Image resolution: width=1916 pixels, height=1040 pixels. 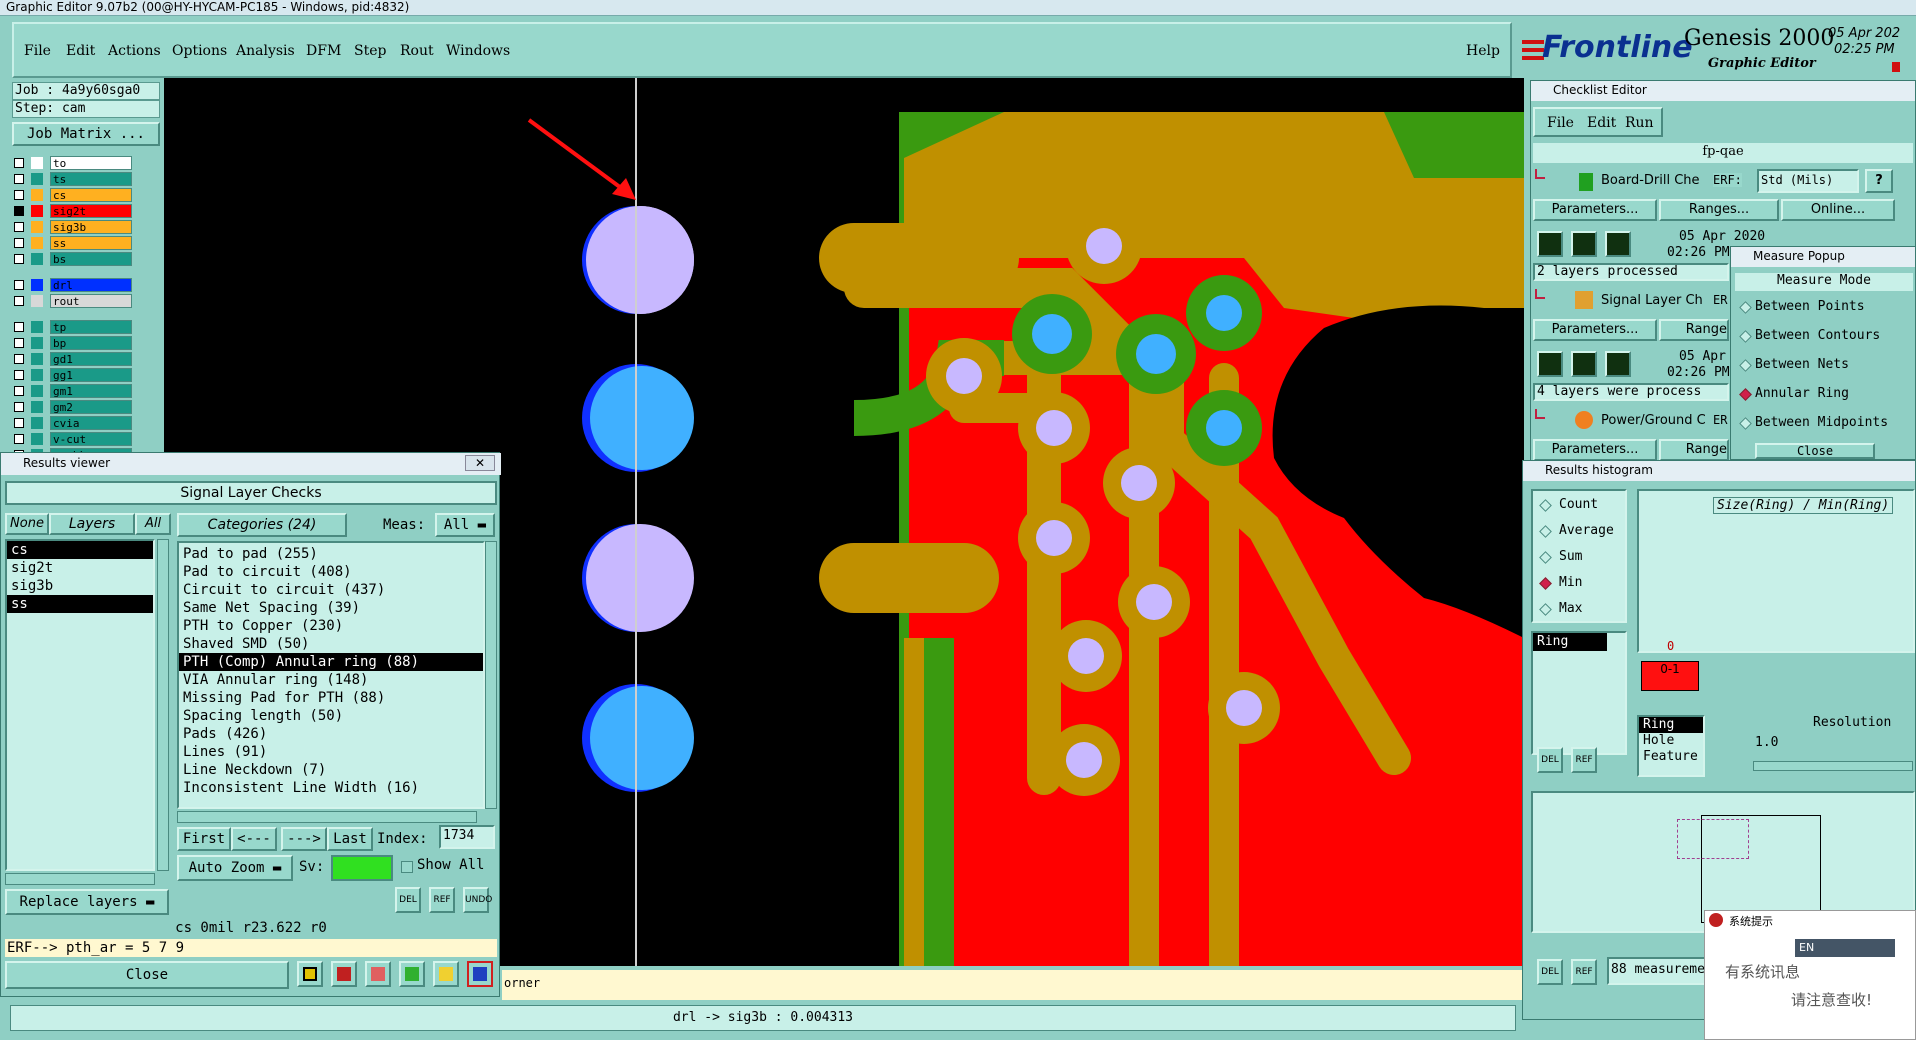 What do you see at coordinates (91, 359) in the screenshot?
I see `layer-name: gd1` at bounding box center [91, 359].